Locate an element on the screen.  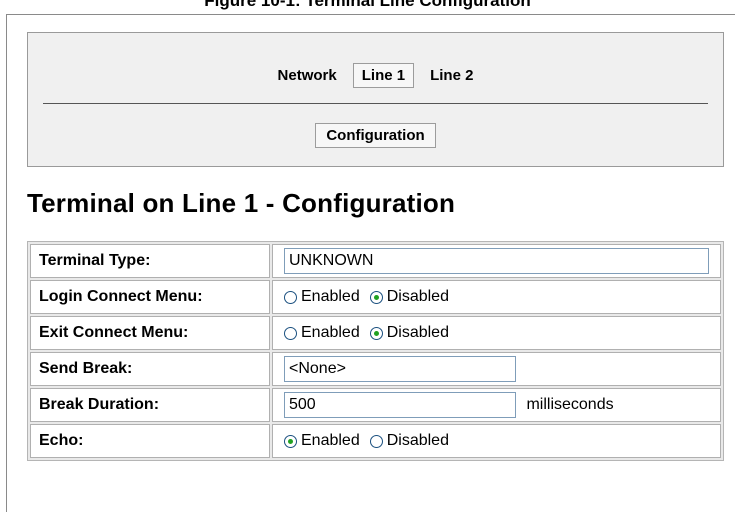
frame-top-border is located at coordinates (370, 14).